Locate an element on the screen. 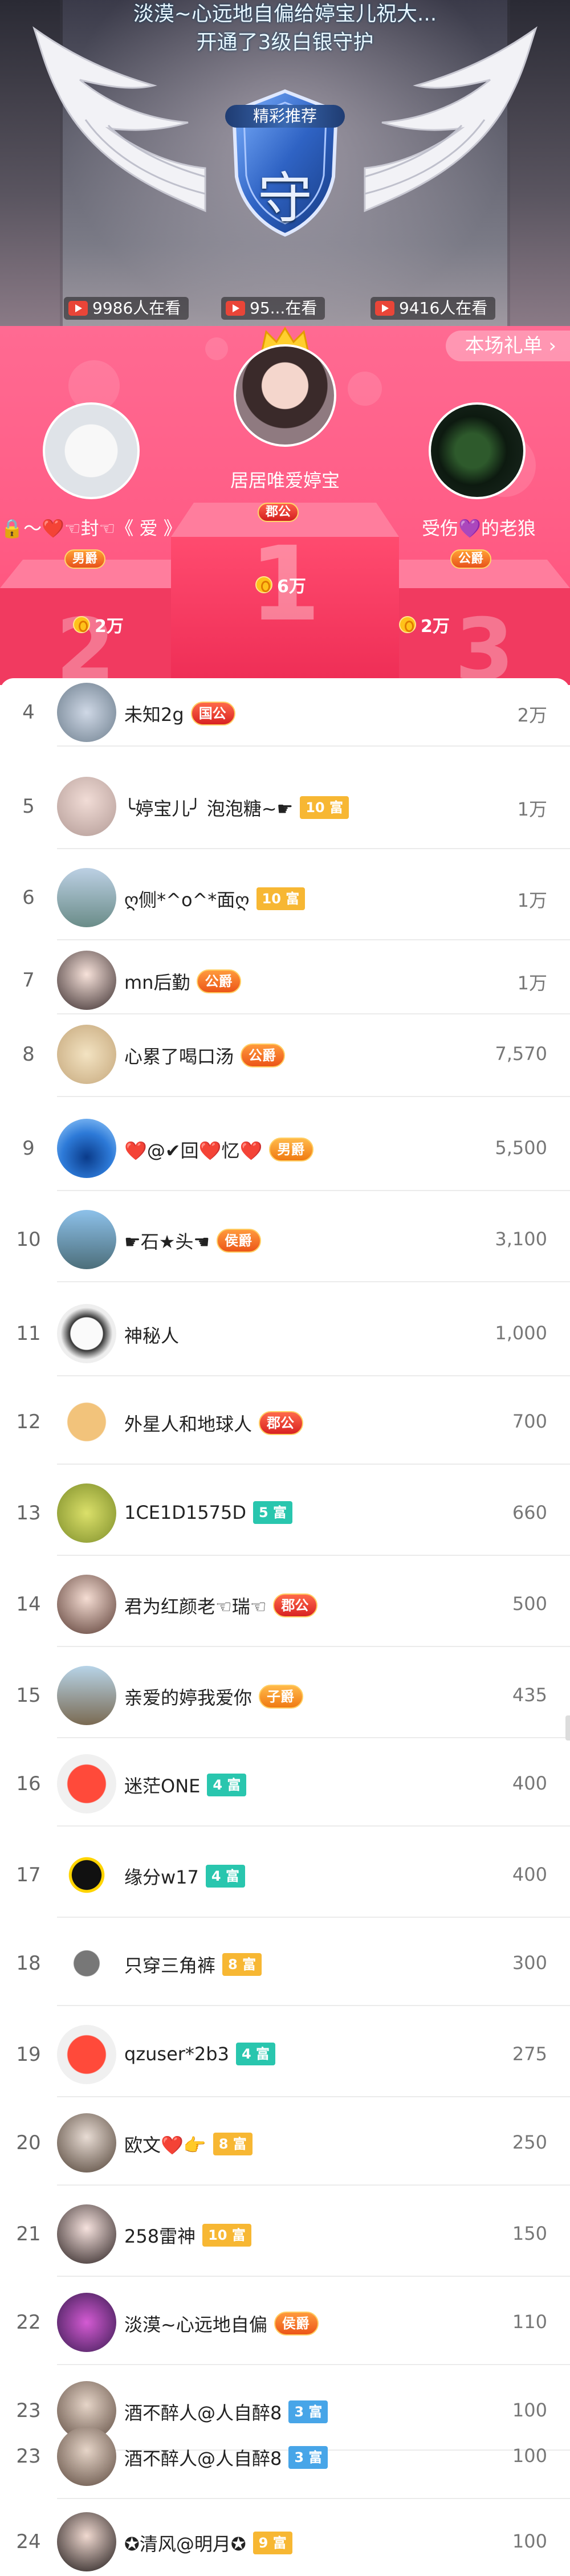  list-item: 18 只穿三角裤 8 富 300 is located at coordinates (285, 1963).